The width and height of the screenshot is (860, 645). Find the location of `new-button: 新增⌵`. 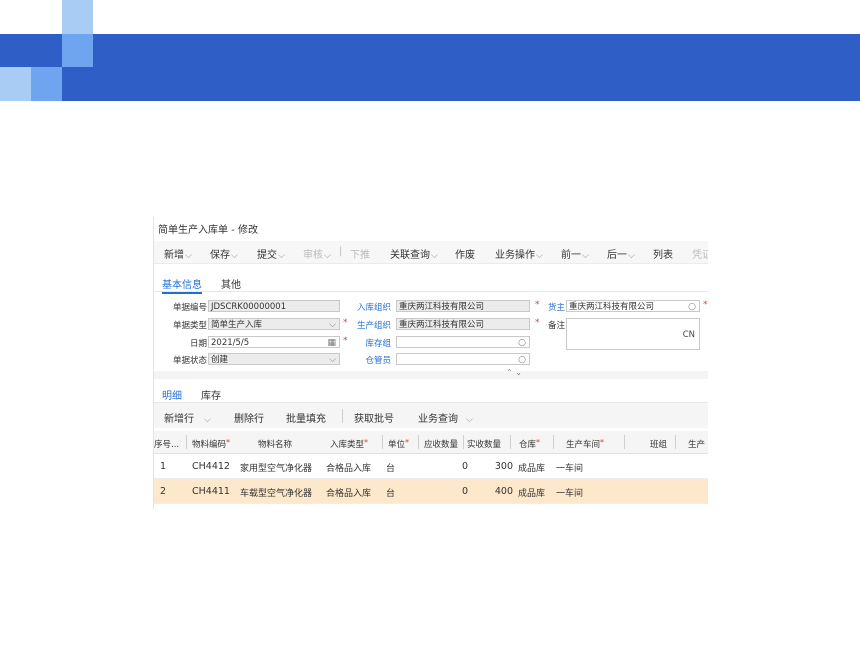

new-button: 新增⌵ is located at coordinates (178, 253).